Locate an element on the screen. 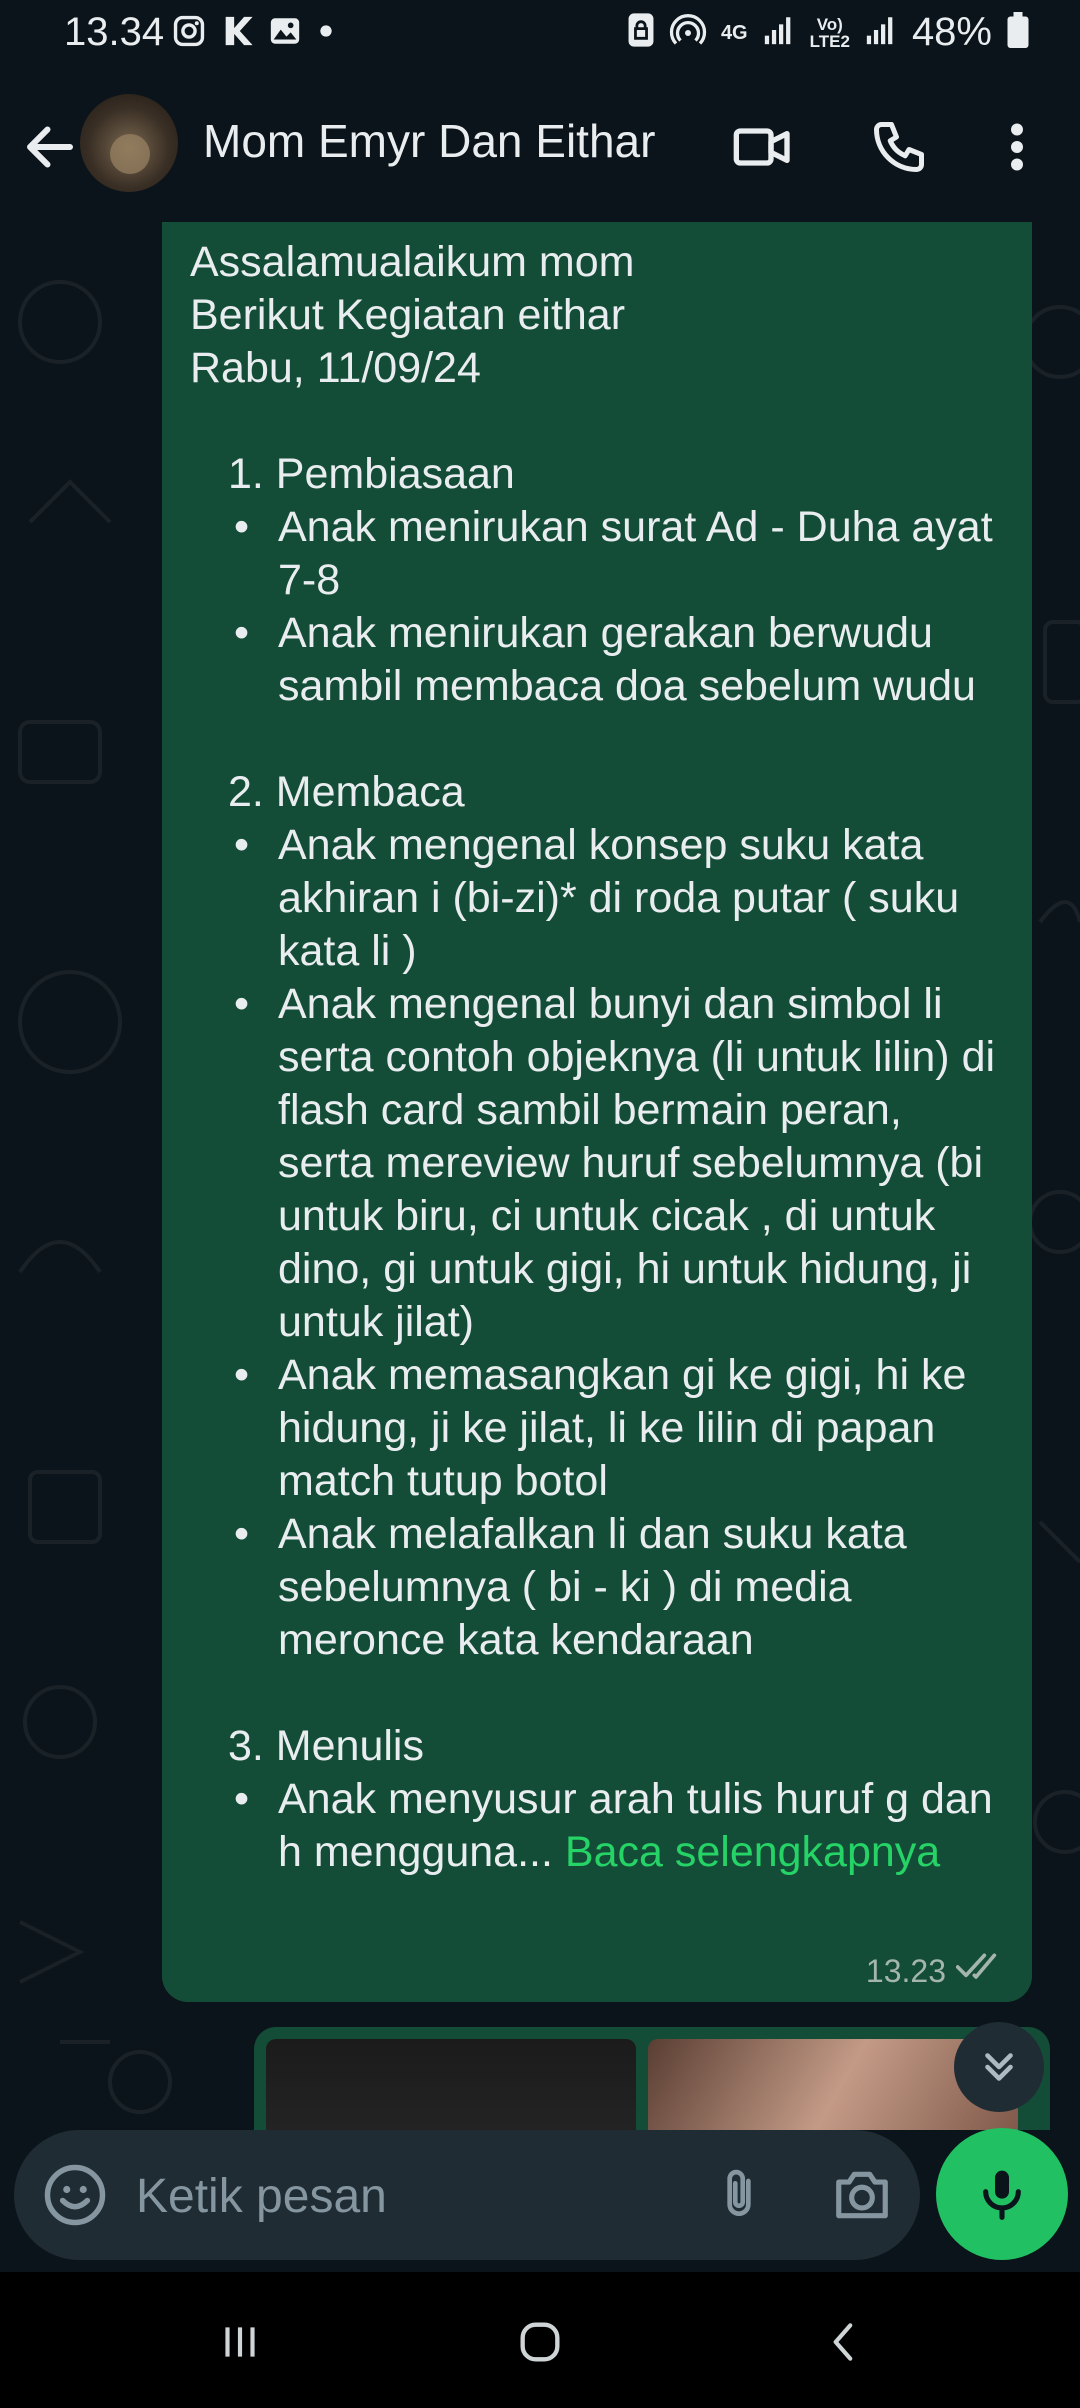 Image resolution: width=1080 pixels, height=2408 pixels. avatar is located at coordinates (129, 143).